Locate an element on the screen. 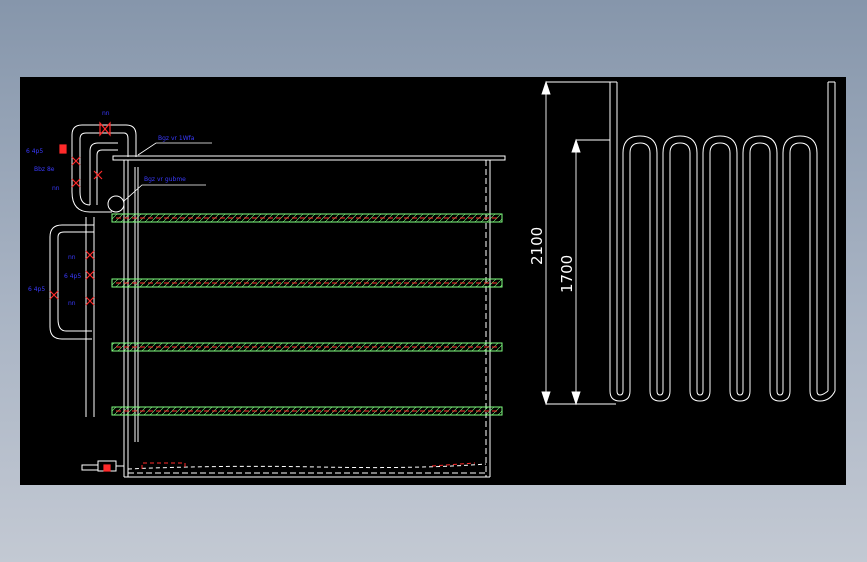  heating-coil is located at coordinates (722, 241).